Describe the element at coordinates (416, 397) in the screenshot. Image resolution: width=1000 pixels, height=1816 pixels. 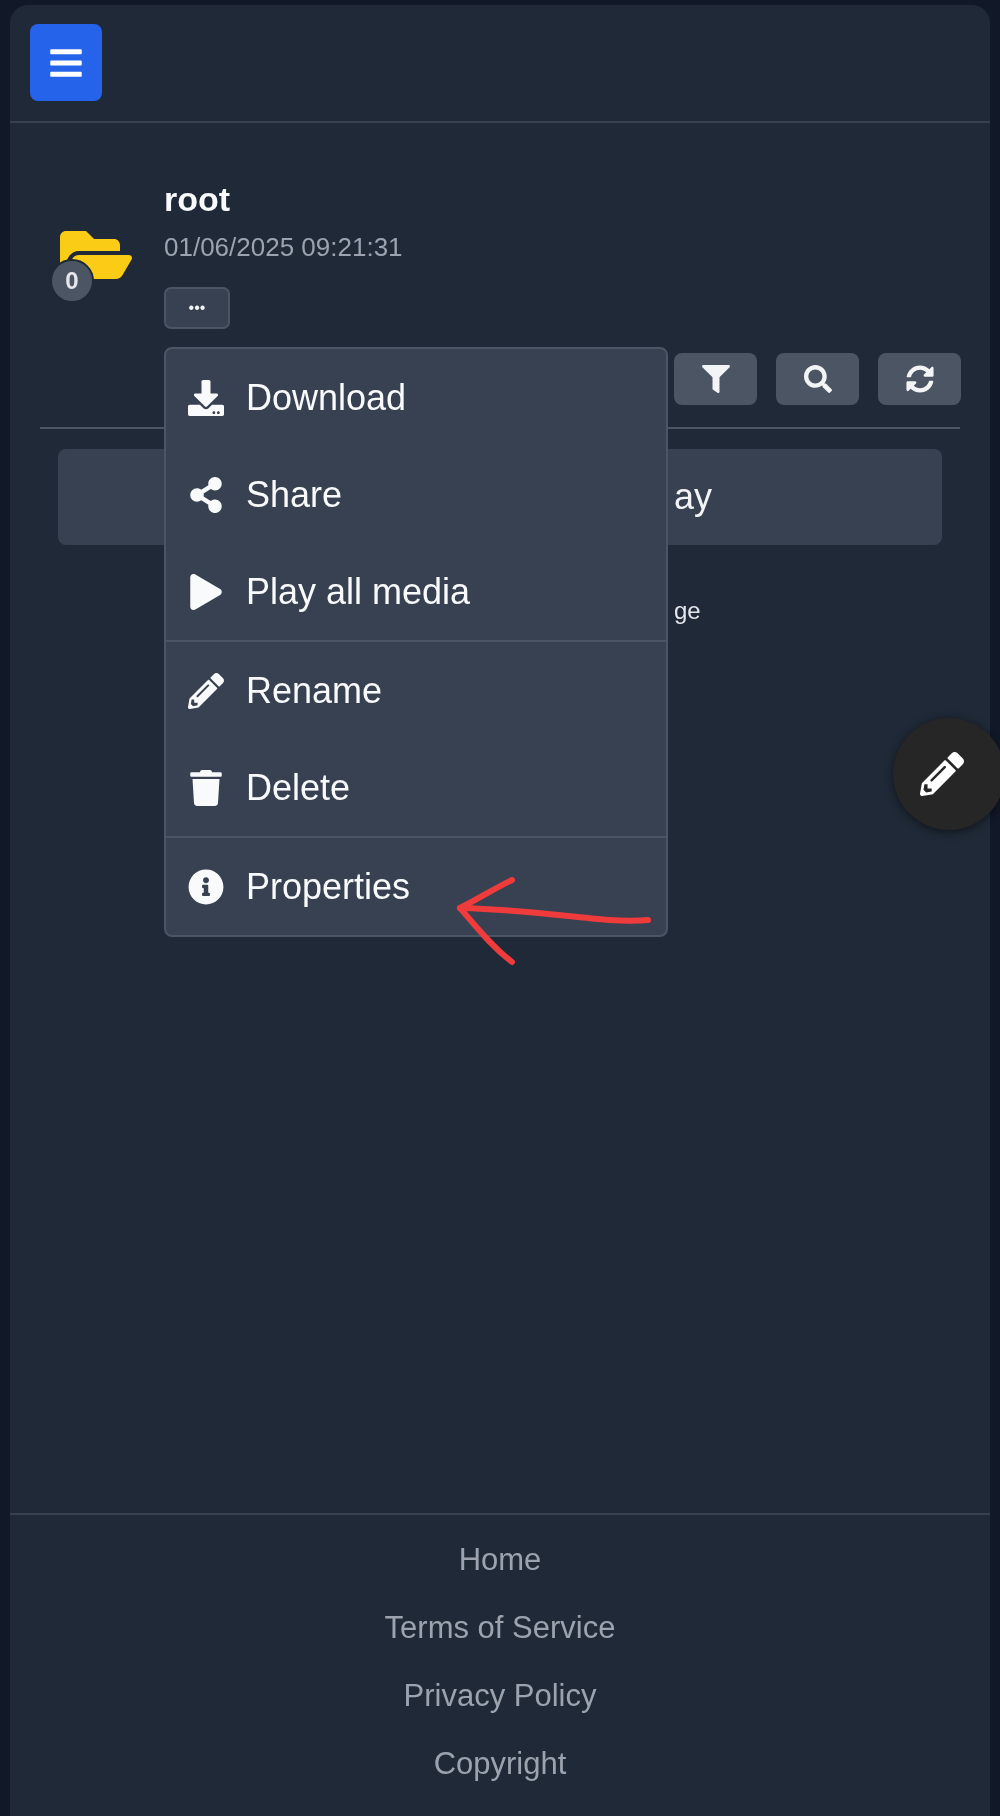
I see `menu-item: Download` at that location.